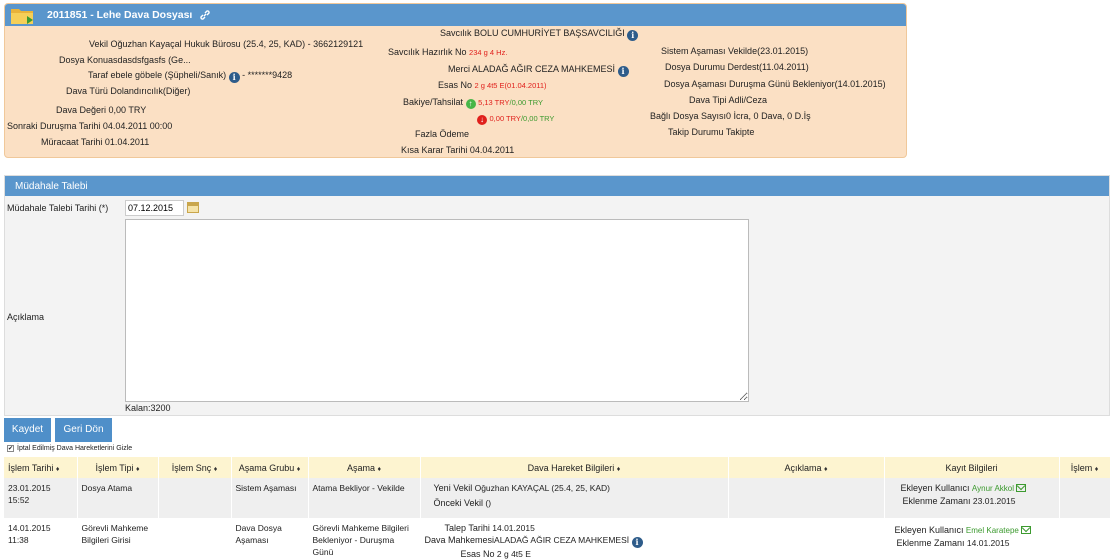  Describe the element at coordinates (270, 498) in the screenshot. I see `cell-group: Sistem Aşaması` at that location.